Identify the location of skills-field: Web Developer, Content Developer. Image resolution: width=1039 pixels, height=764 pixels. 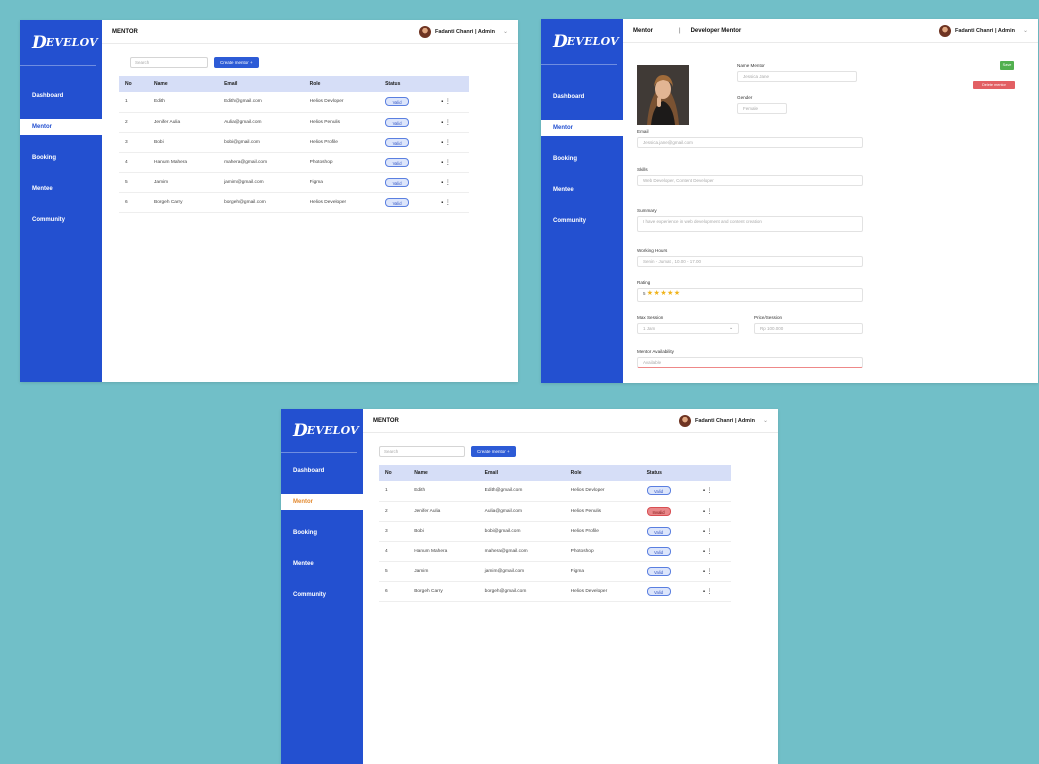
(750, 180).